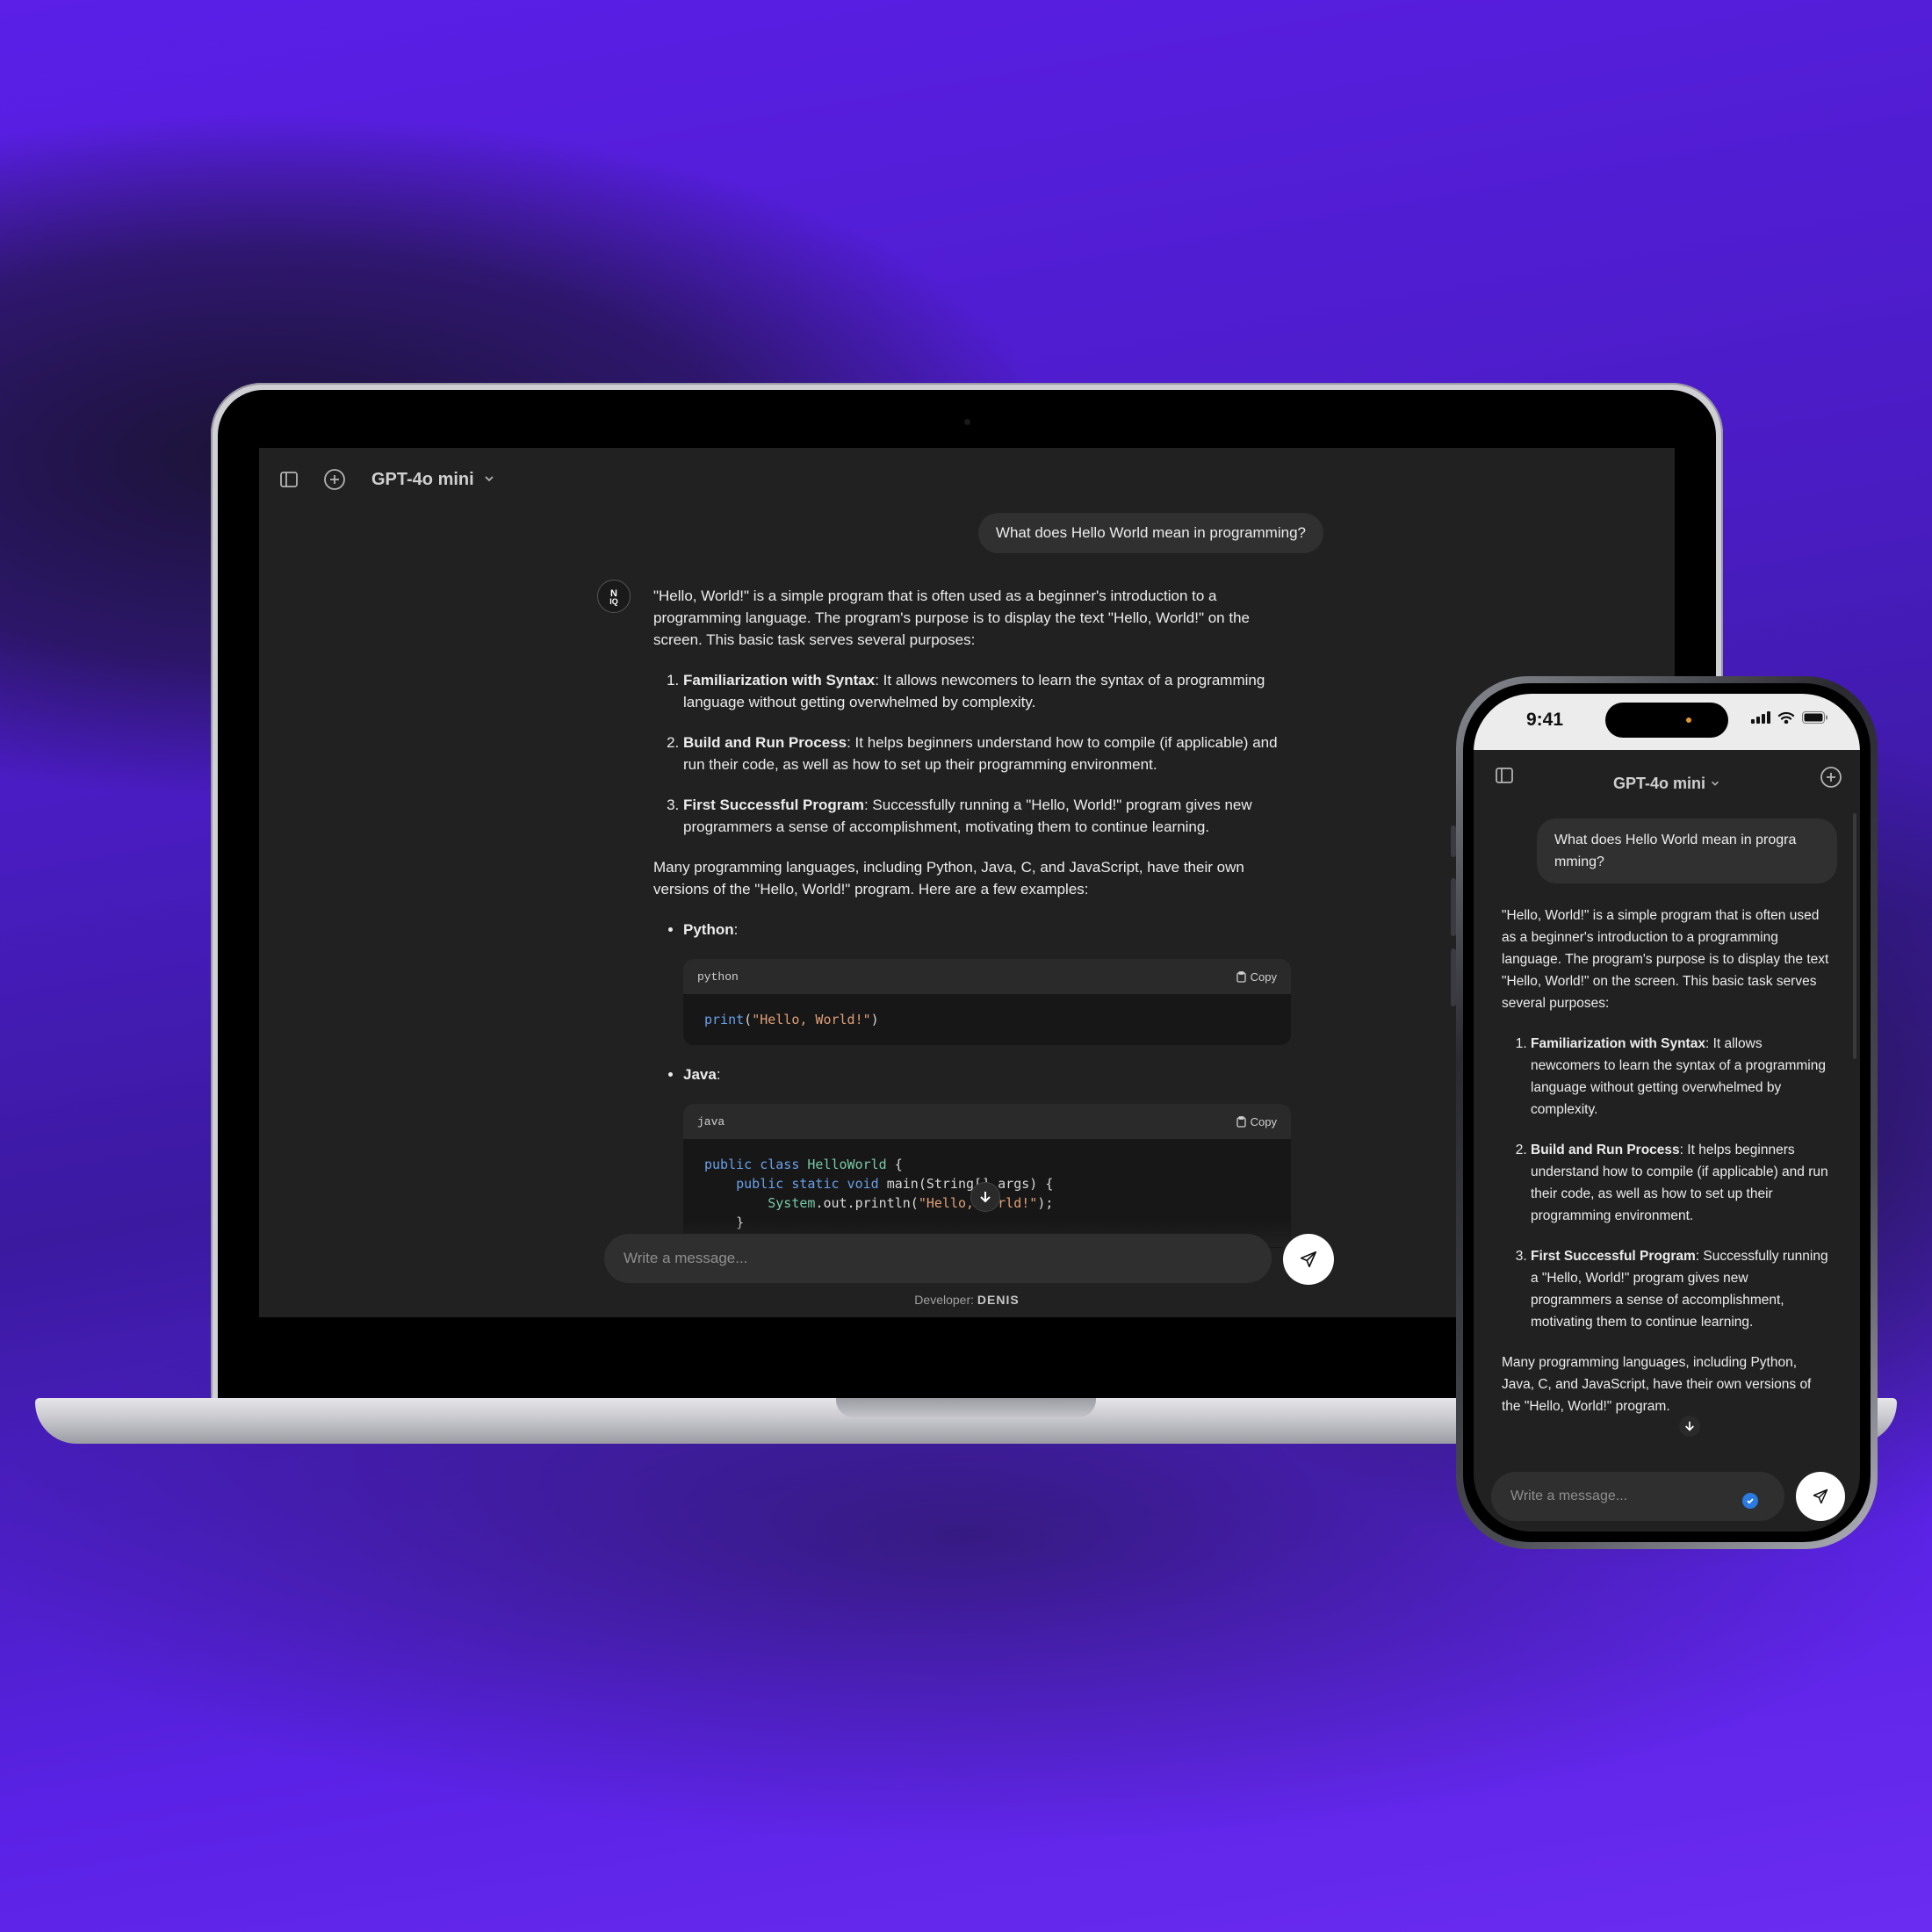 Image resolution: width=1932 pixels, height=1932 pixels. What do you see at coordinates (724, 1019) in the screenshot?
I see `code-token: print` at bounding box center [724, 1019].